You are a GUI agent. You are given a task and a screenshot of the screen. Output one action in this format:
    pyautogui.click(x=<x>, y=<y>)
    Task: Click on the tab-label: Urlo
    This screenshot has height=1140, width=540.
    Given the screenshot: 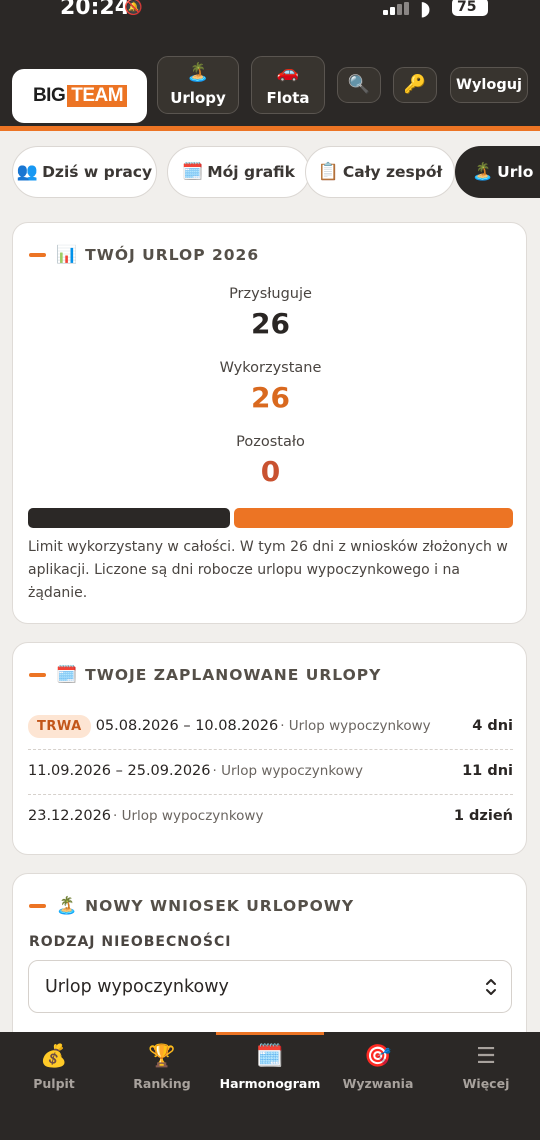 What is the action you would take?
    pyautogui.click(x=515, y=172)
    